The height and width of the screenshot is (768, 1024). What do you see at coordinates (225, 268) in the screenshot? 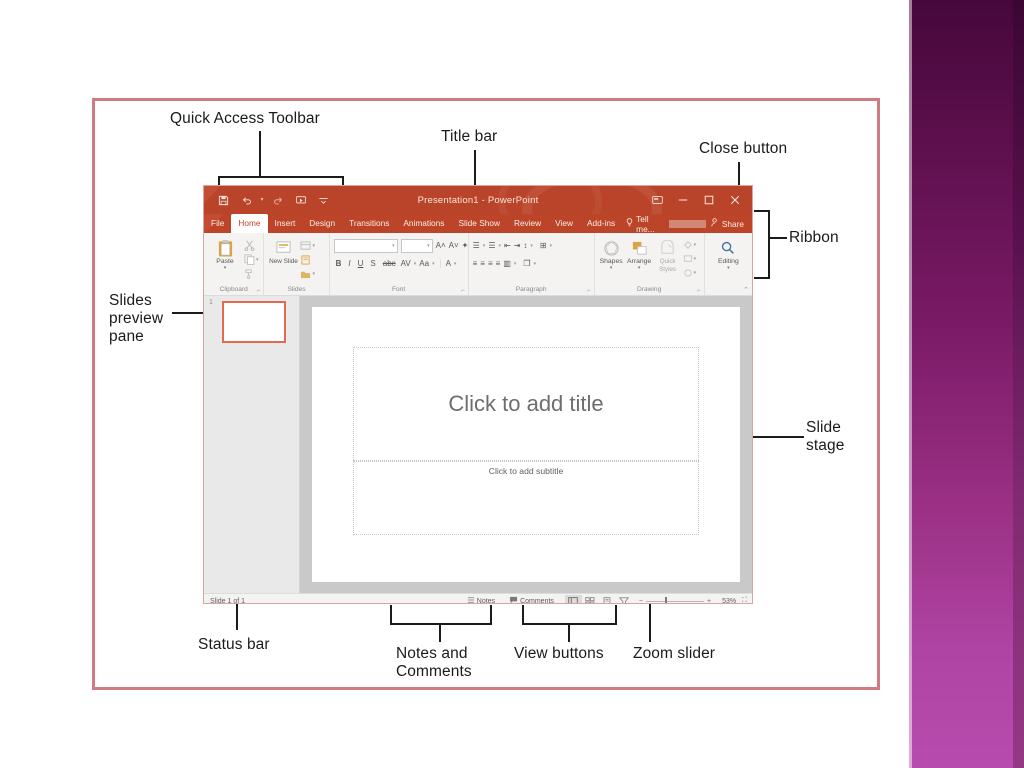
I see `paste-dropdown-icon: ▾` at bounding box center [225, 268].